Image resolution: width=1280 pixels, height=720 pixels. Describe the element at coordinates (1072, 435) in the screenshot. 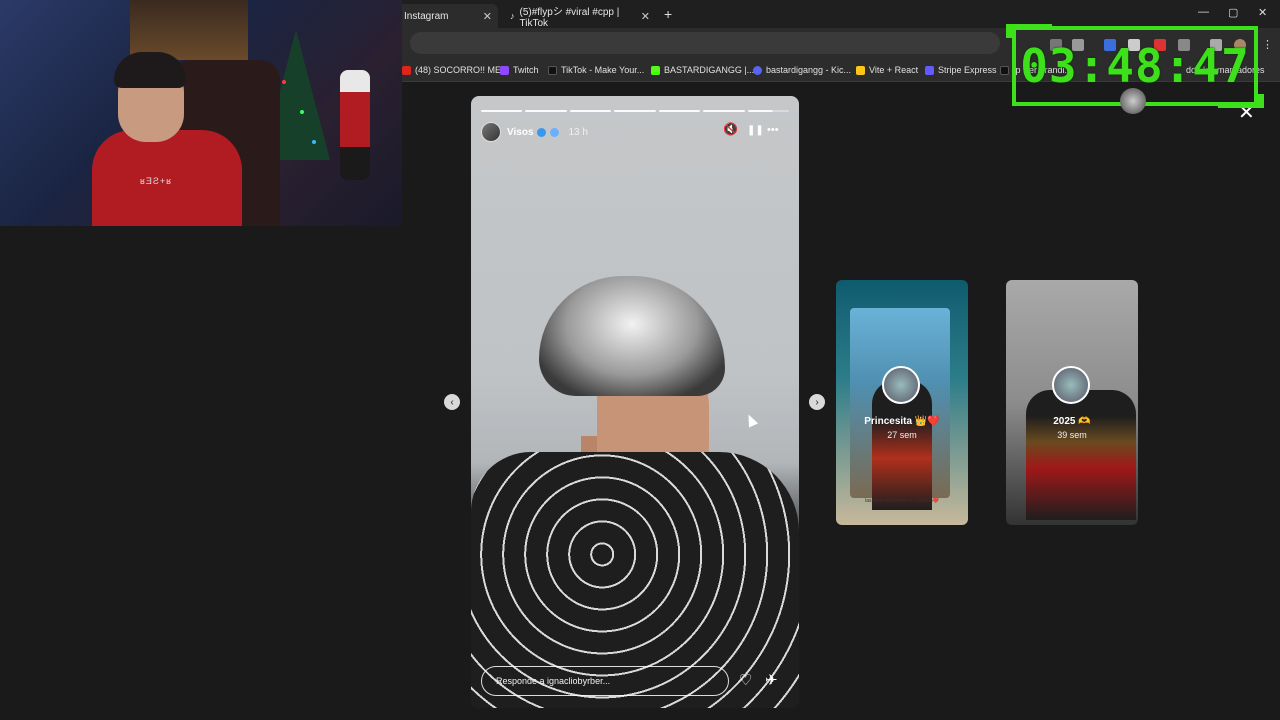

I see `preview-age: 39 sem` at that location.